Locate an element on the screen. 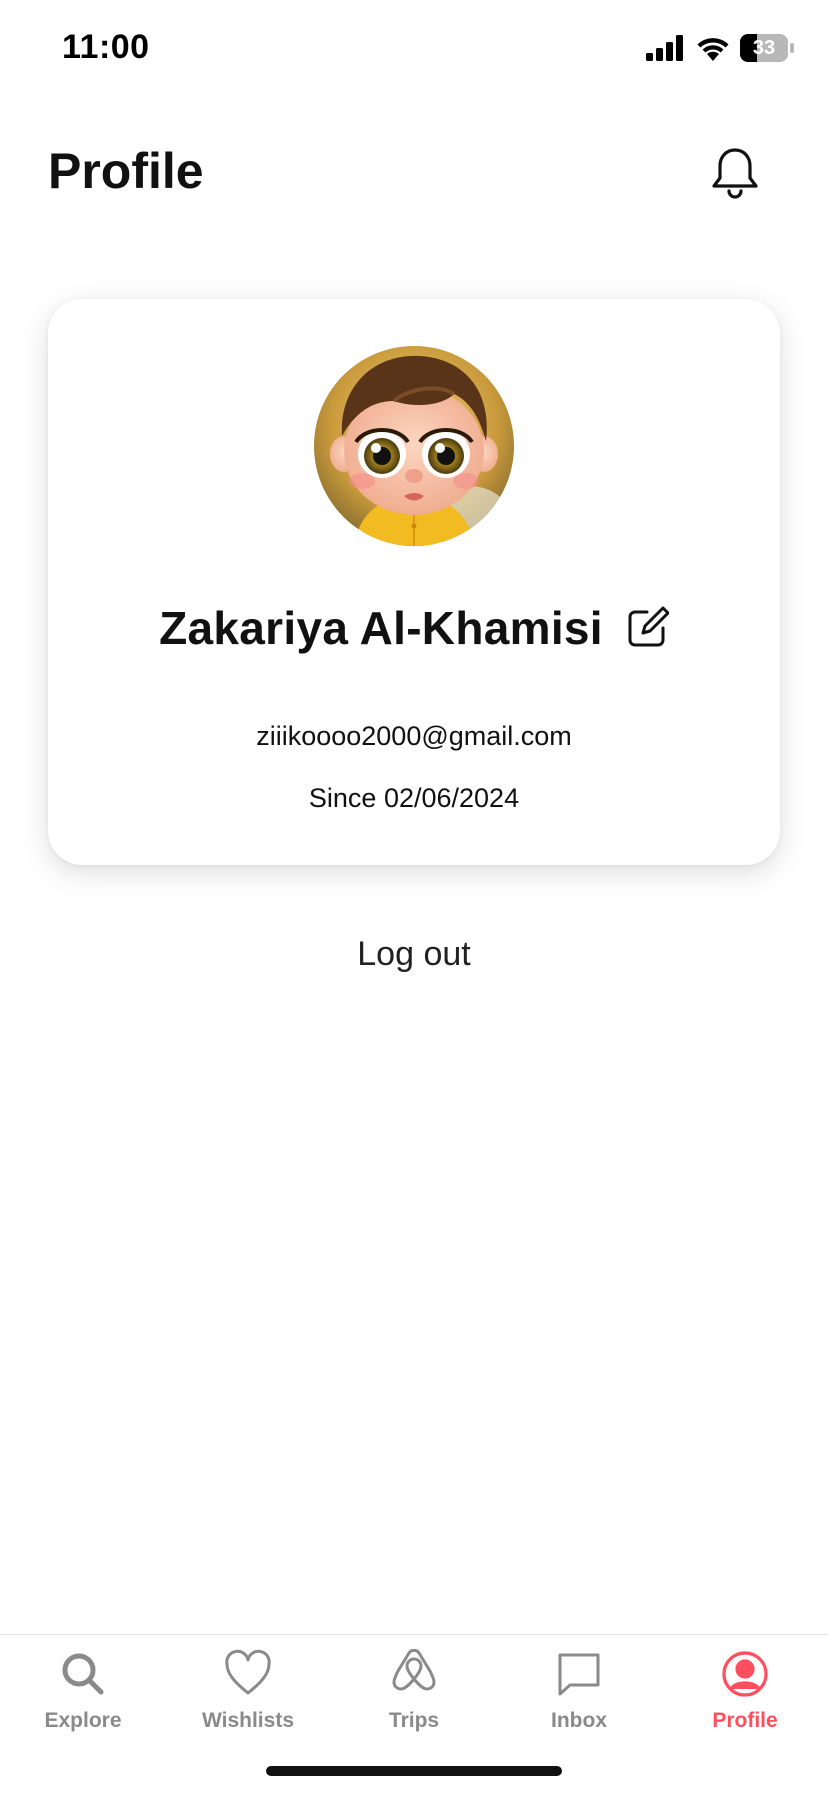 Image resolution: width=828 pixels, height=1793 pixels. avatar is located at coordinates (414, 446).